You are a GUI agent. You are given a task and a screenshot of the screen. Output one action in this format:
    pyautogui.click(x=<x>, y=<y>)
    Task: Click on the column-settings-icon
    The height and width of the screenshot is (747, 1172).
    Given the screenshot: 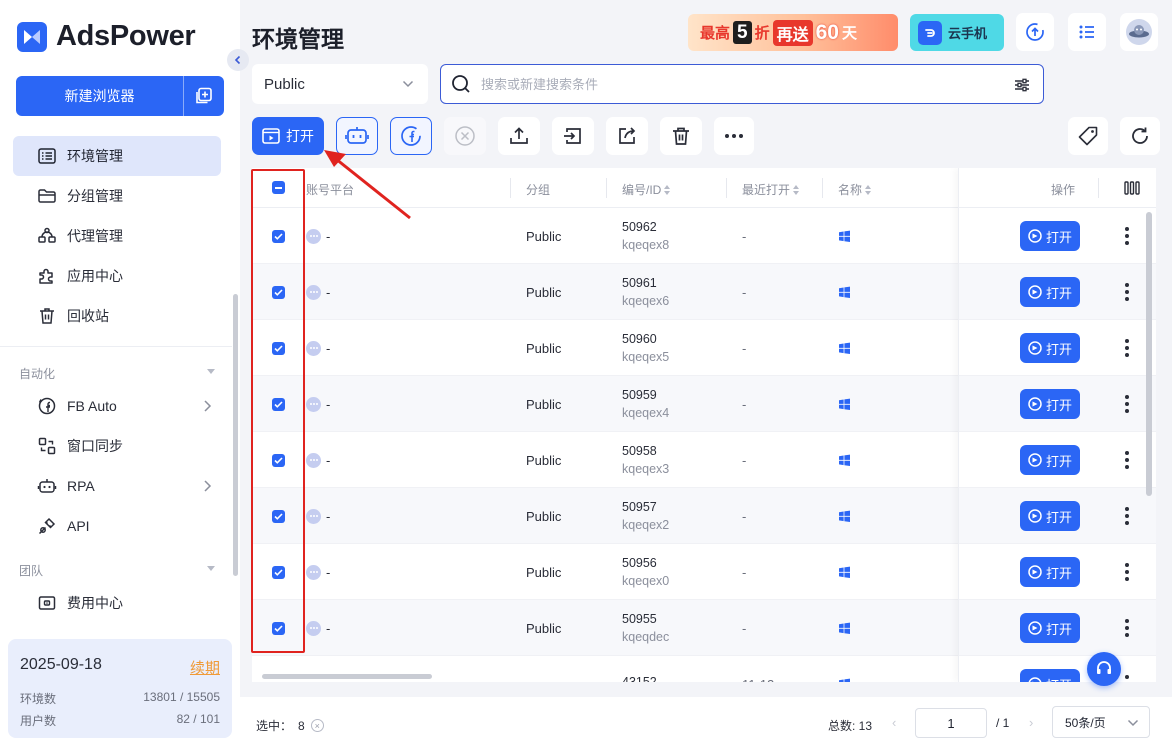 What is the action you would take?
    pyautogui.click(x=1132, y=188)
    